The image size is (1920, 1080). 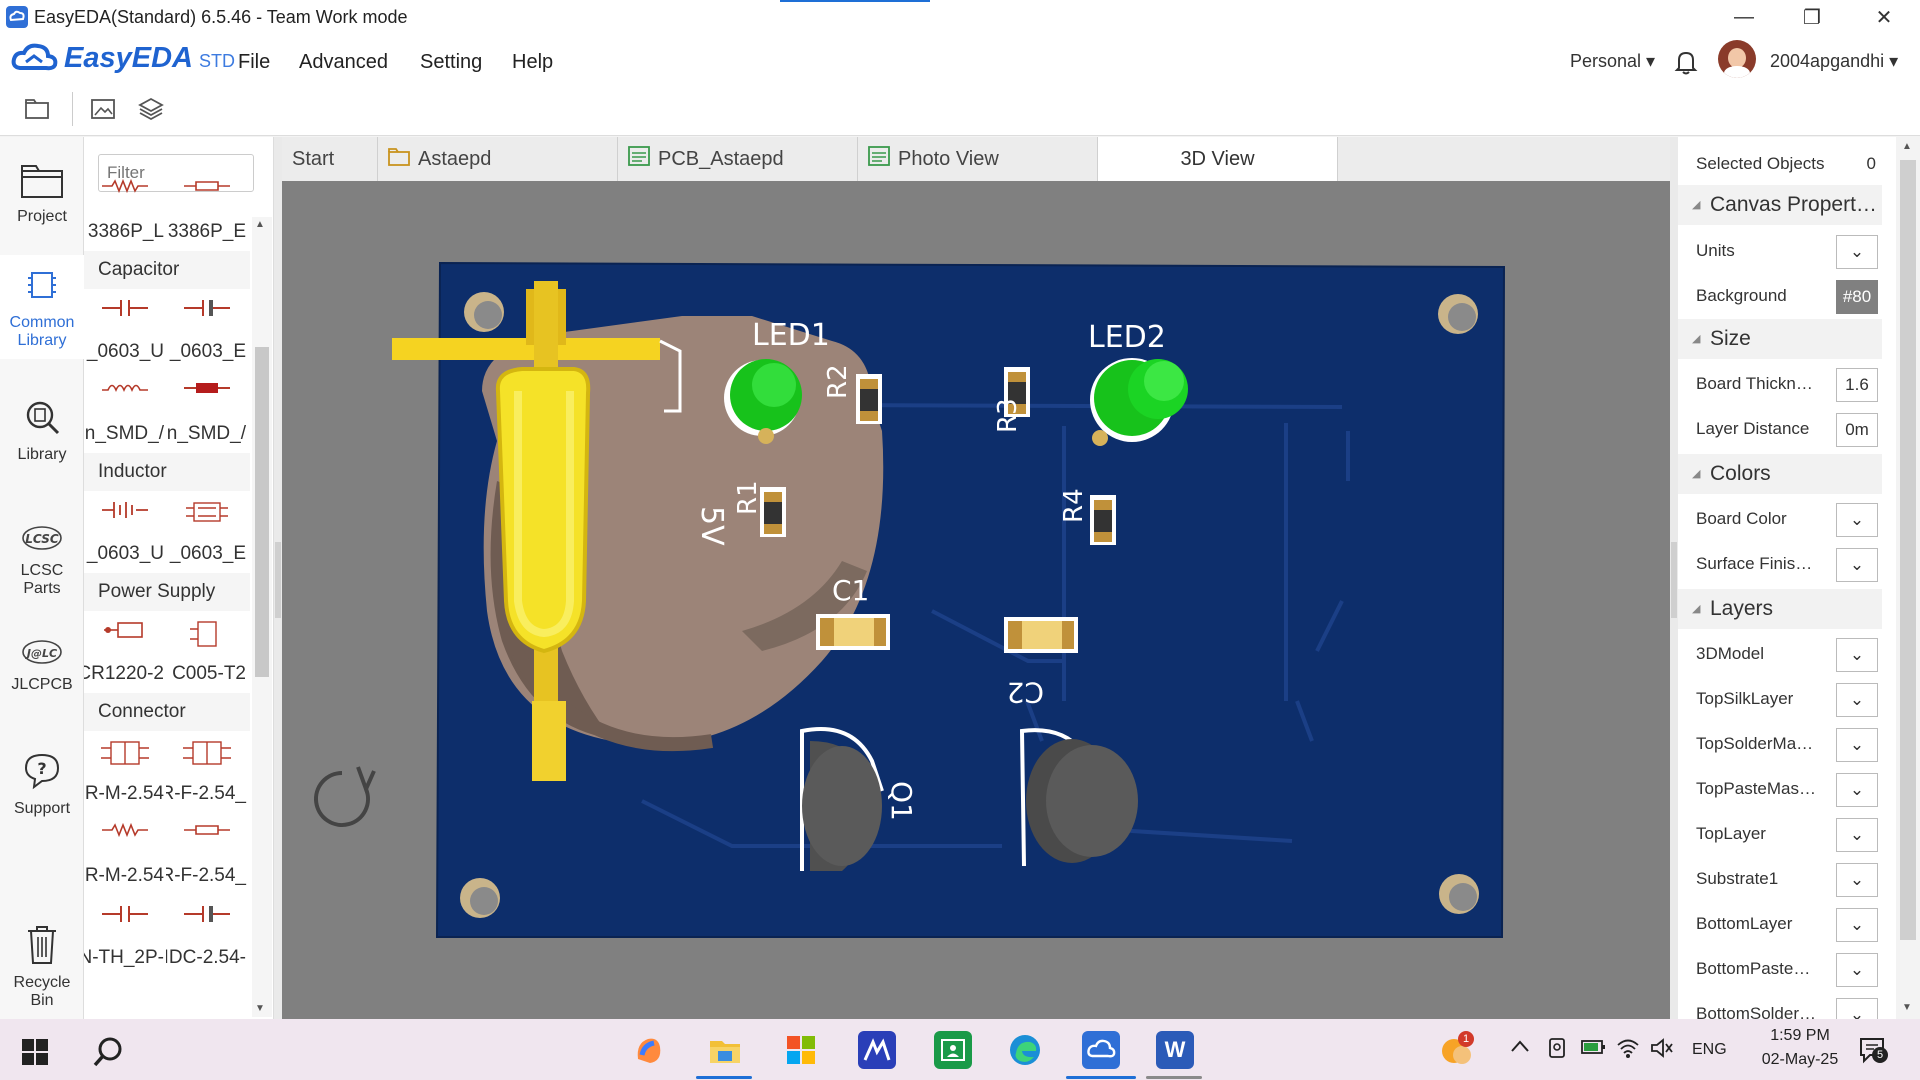 I want to click on tab-pcb-astaepd: PCB_Astaepd, so click(x=738, y=159).